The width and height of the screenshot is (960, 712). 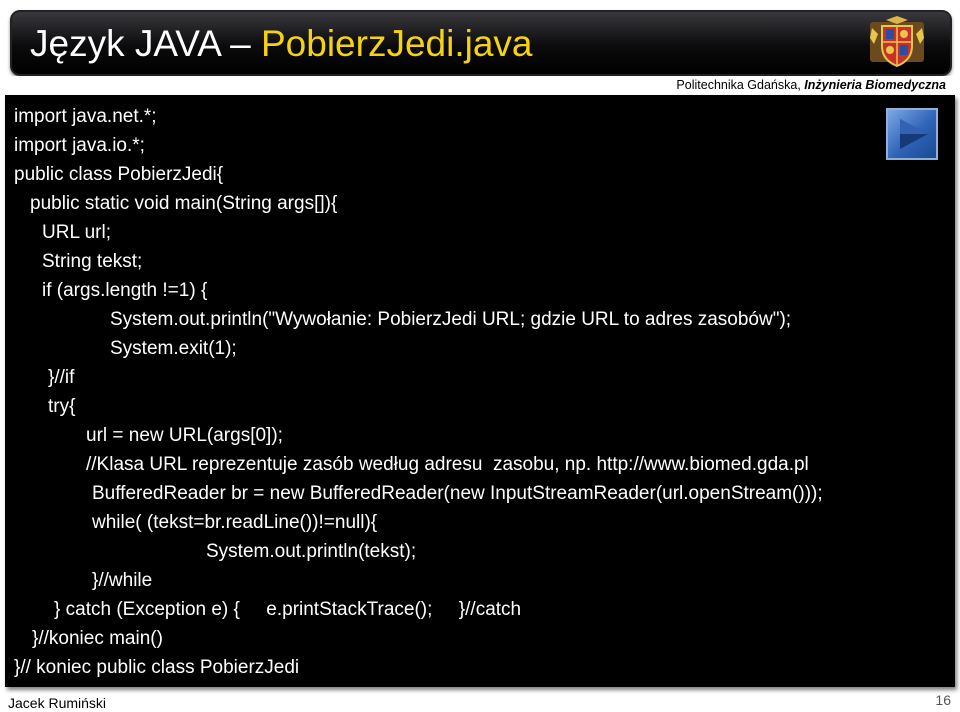 What do you see at coordinates (184, 435) in the screenshot?
I see `code-line: url = new URL(args[0]);` at bounding box center [184, 435].